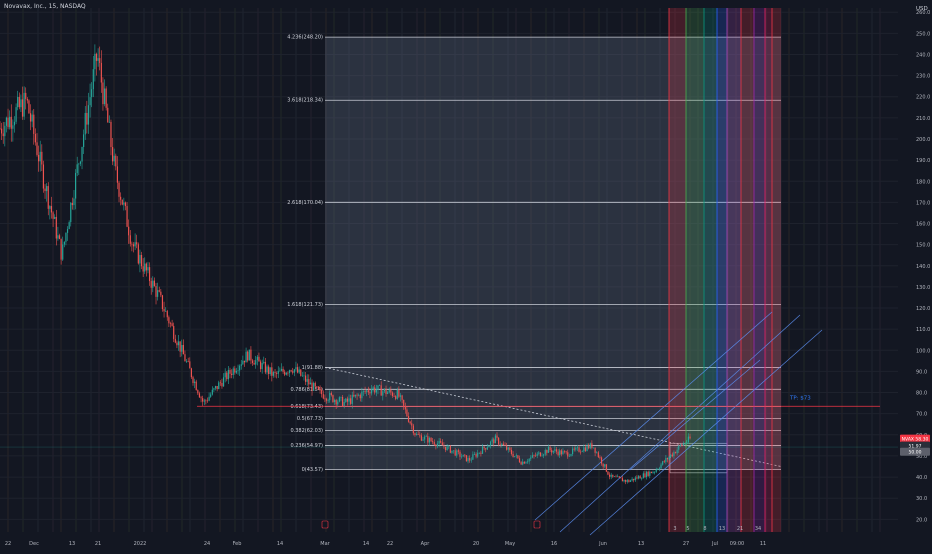 The image size is (932, 554). Describe the element at coordinates (306, 407) in the screenshot. I see `fib-level-label: 0.618(73.43)` at that location.